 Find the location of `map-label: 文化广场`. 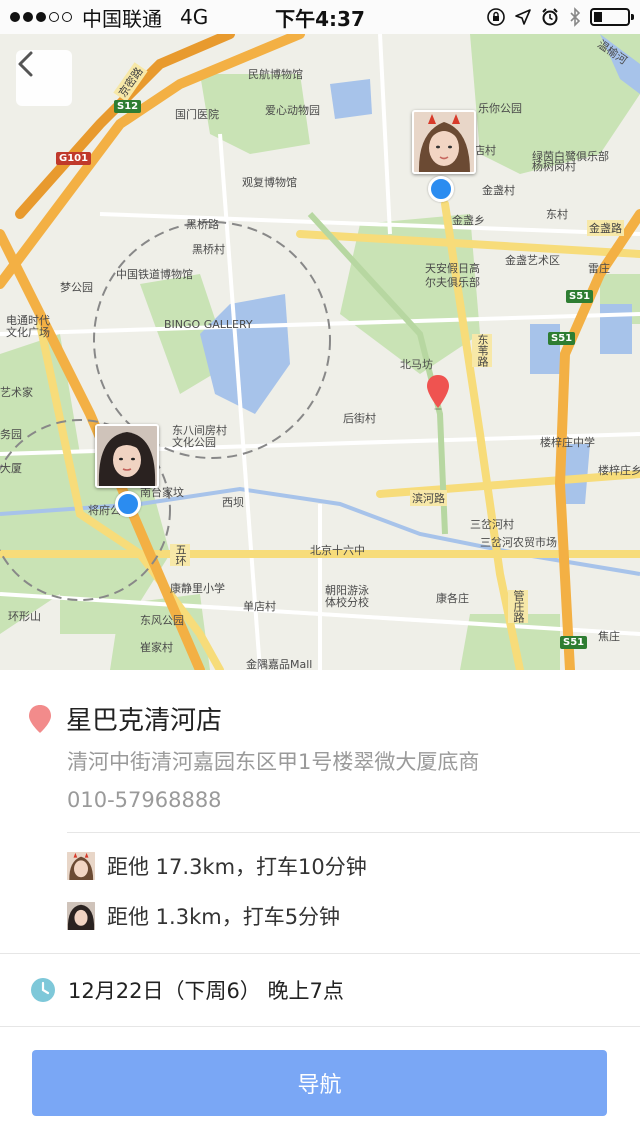

map-label: 文化广场 is located at coordinates (28, 332).